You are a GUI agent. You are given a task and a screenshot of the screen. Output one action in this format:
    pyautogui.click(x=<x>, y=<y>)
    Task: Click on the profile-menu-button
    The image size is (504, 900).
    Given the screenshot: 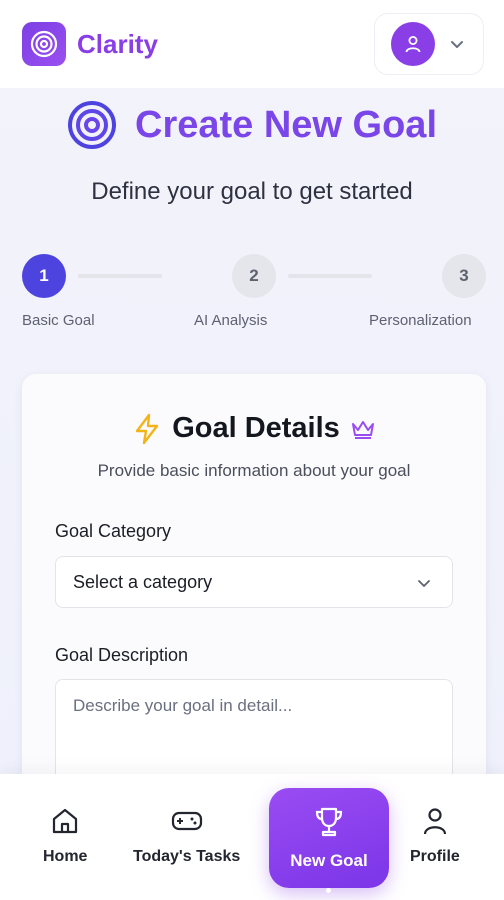 What is the action you would take?
    pyautogui.click(x=429, y=44)
    